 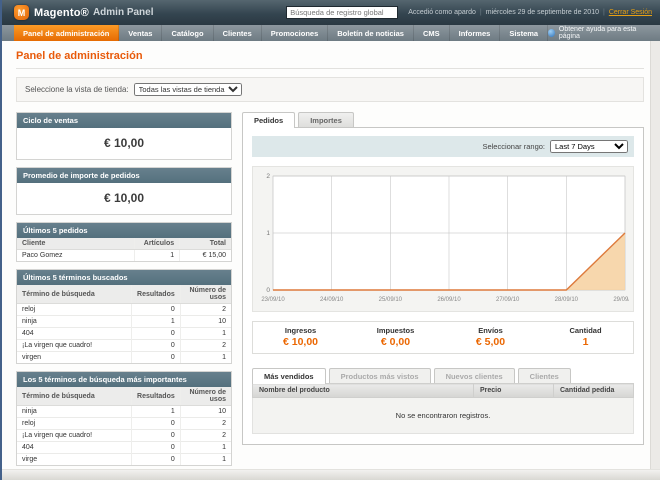 I want to click on stat-label: Envíos, so click(x=490, y=330).